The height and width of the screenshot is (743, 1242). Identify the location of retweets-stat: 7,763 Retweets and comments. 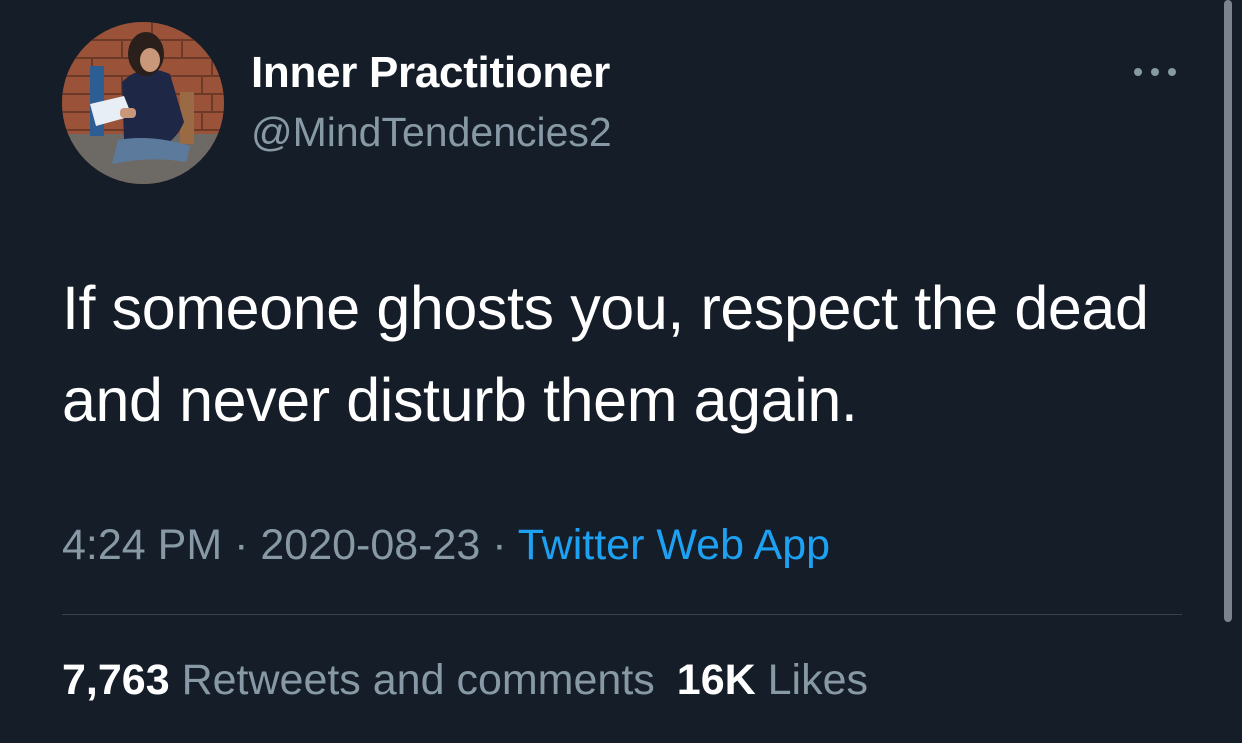
(358, 680).